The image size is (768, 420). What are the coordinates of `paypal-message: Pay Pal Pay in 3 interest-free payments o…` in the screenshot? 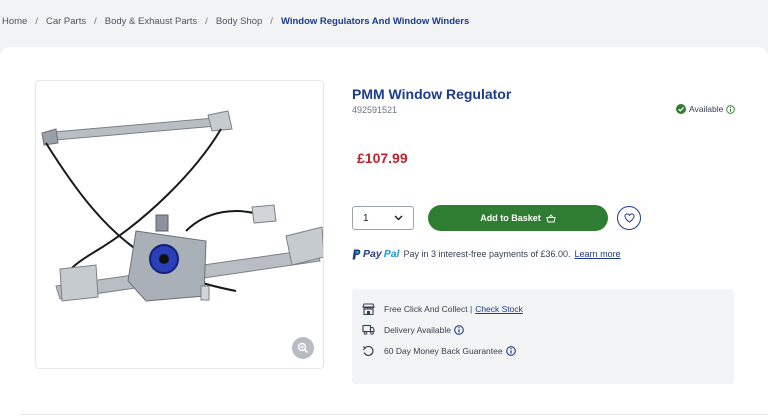 It's located at (486, 254).